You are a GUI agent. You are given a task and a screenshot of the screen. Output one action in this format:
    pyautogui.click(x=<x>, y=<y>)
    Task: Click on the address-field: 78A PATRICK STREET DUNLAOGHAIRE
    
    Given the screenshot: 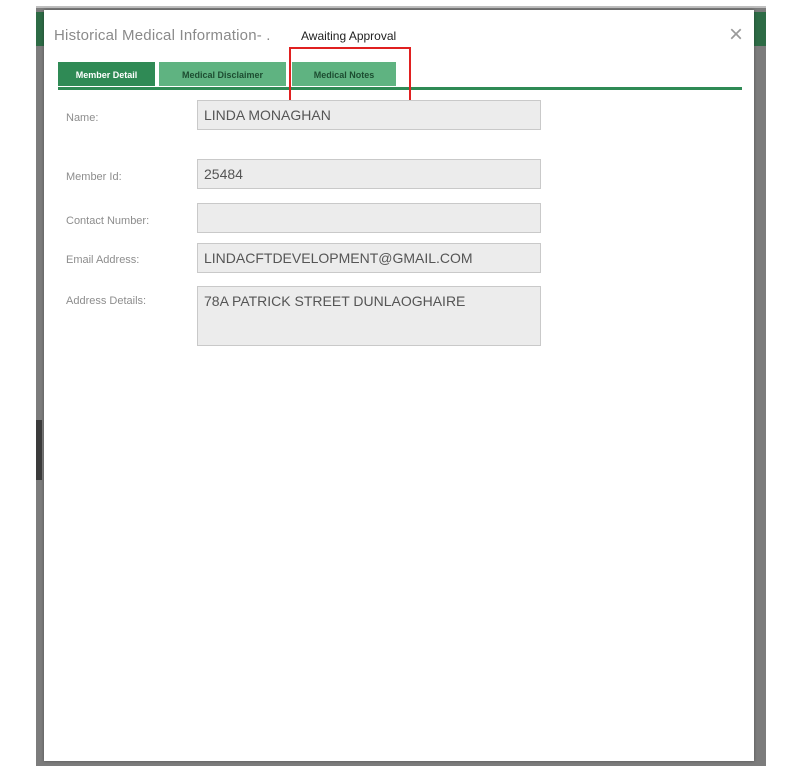 What is the action you would take?
    pyautogui.click(x=369, y=316)
    